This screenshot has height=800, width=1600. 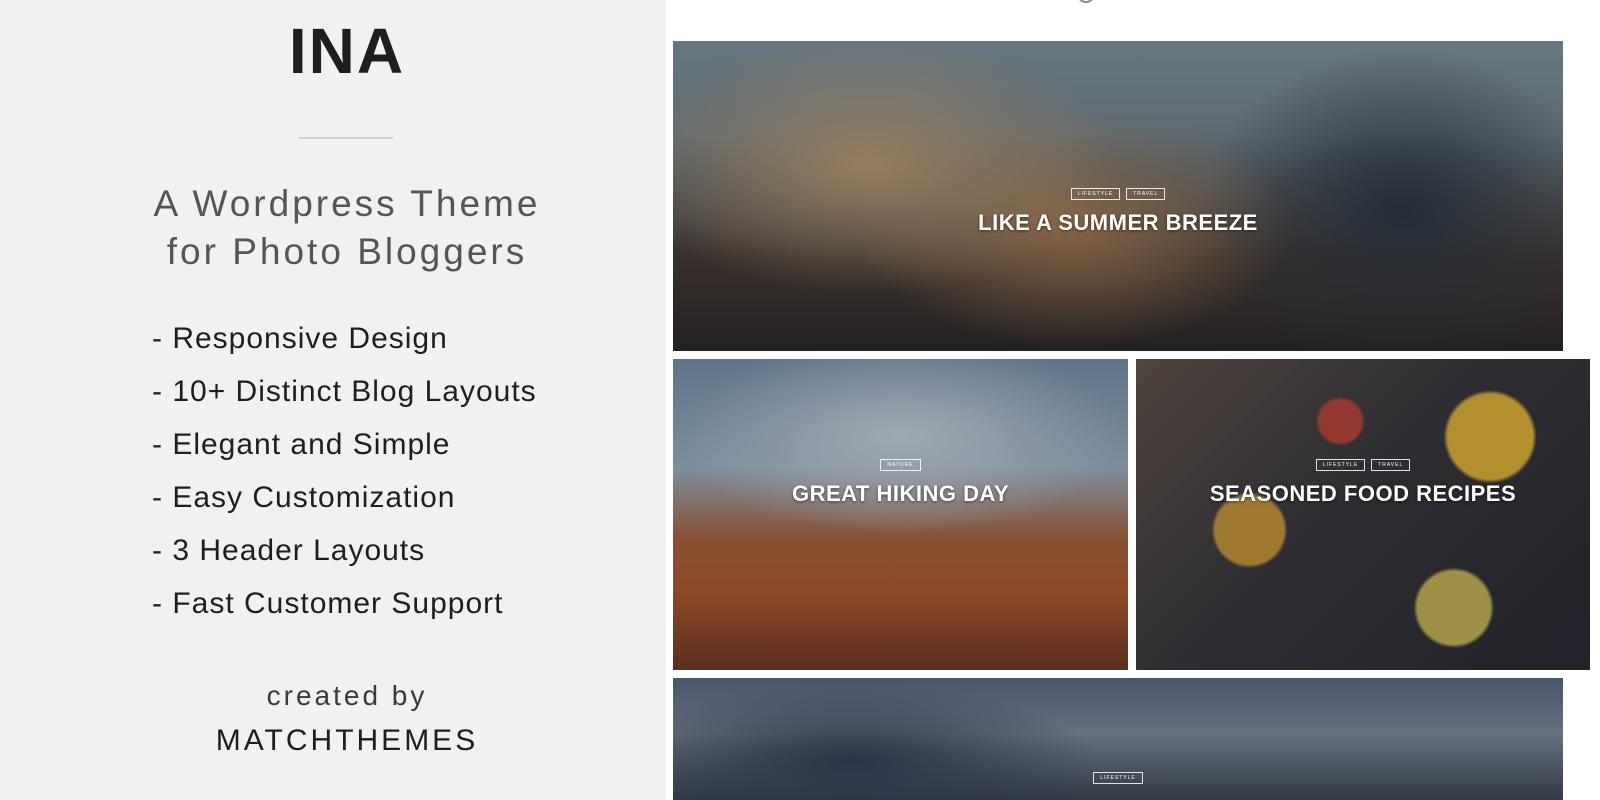 I want to click on feature-item: - Fast Customer Support, so click(x=328, y=603).